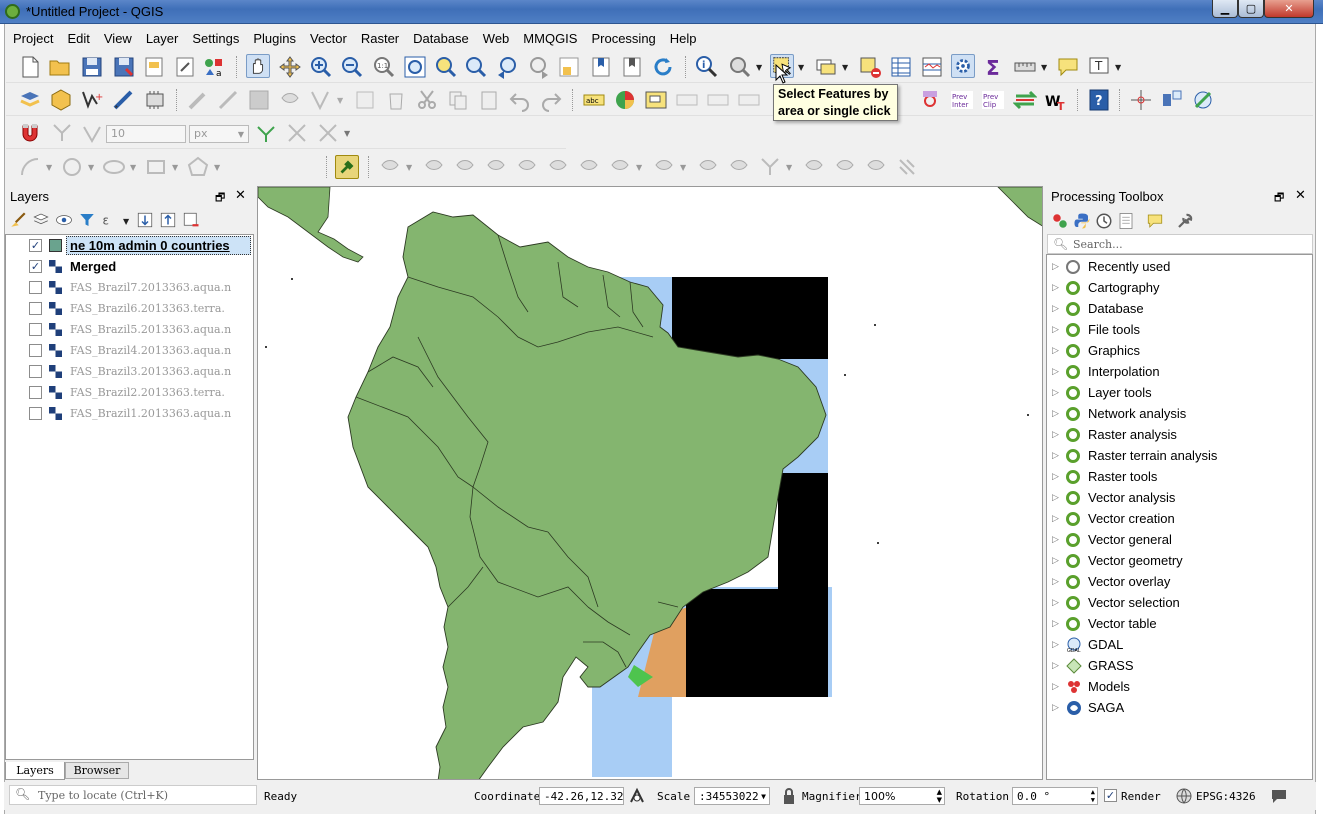 The height and width of the screenshot is (814, 1323). I want to click on messages-icon, so click(1279, 796).